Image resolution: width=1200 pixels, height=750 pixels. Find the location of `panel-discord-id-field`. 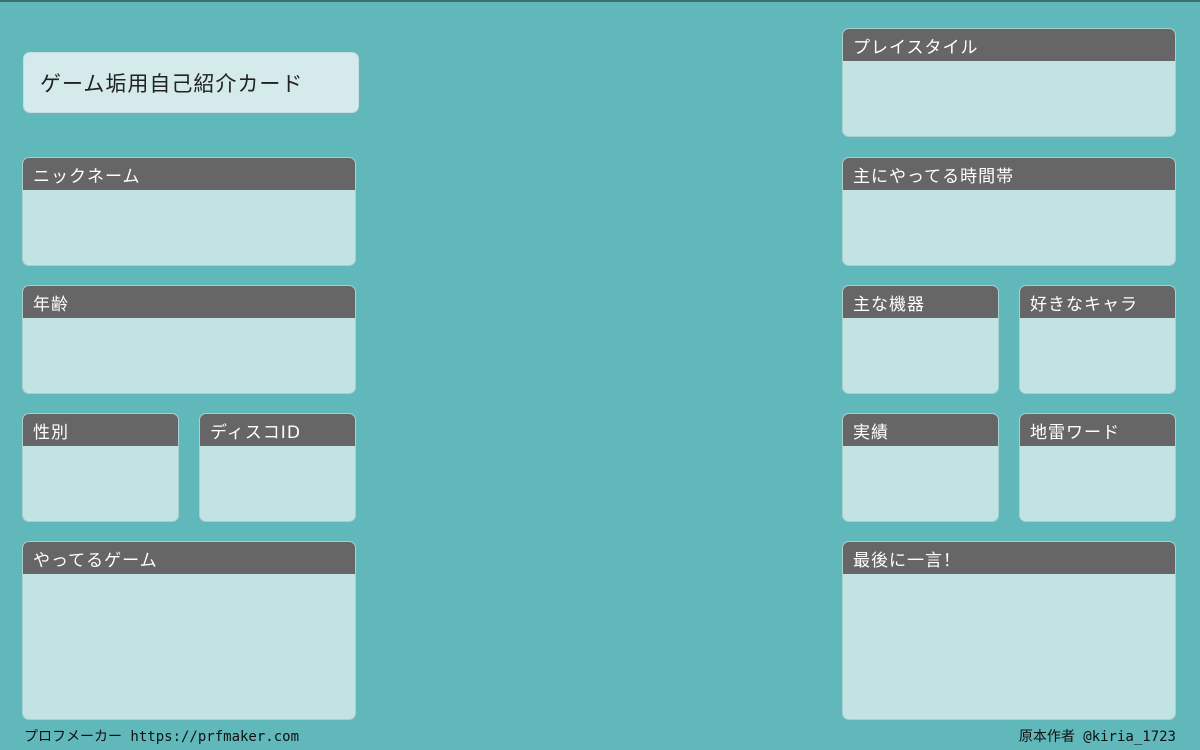

panel-discord-id-field is located at coordinates (277, 483).